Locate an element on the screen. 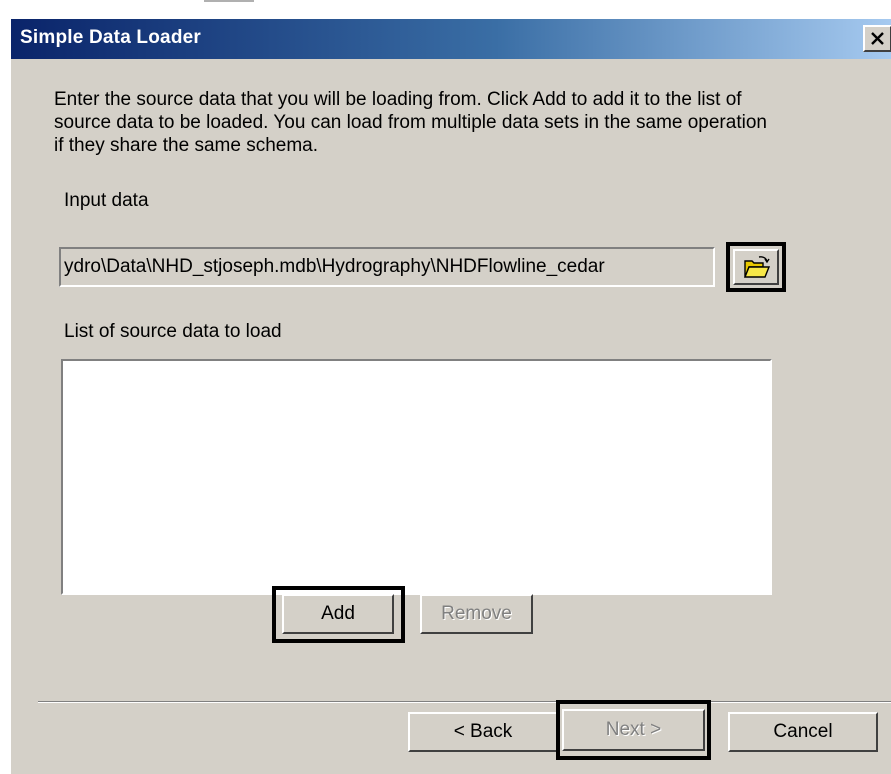 Image resolution: width=891 pixels, height=774 pixels. browse-button is located at coordinates (756, 267).